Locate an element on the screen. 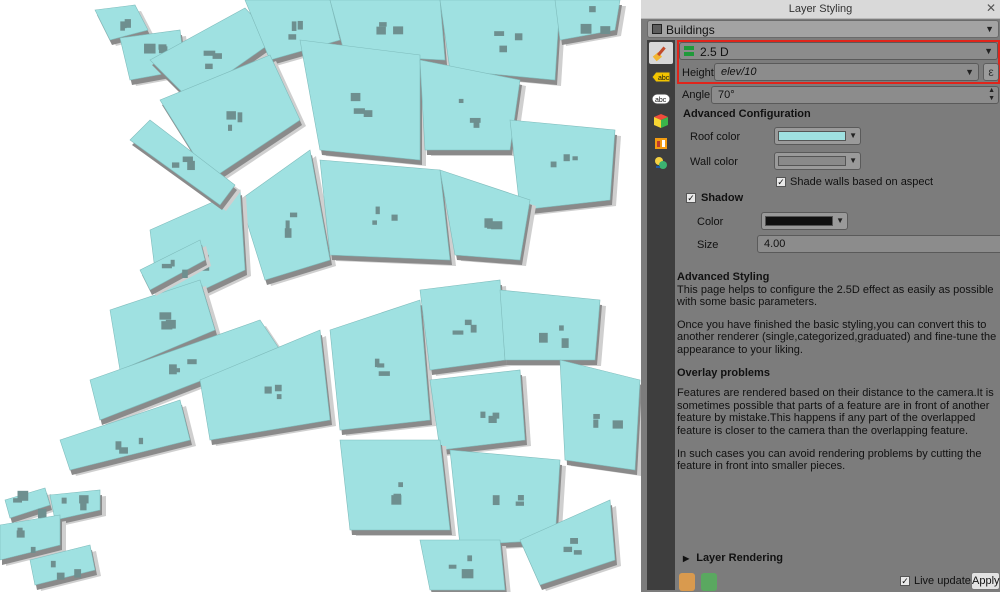  layer-rendering-label: Layer Rendering is located at coordinates (740, 558).